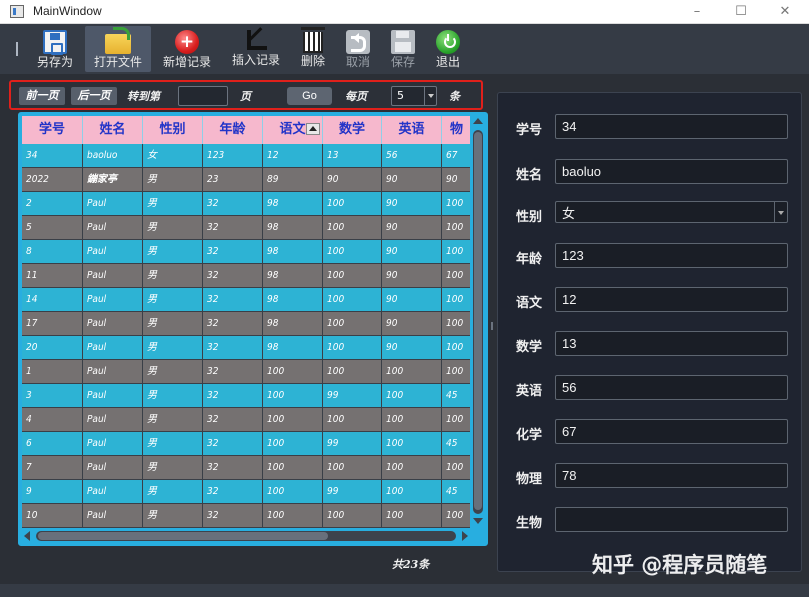 The width and height of the screenshot is (809, 597). What do you see at coordinates (309, 96) in the screenshot?
I see `go-button: Go` at bounding box center [309, 96].